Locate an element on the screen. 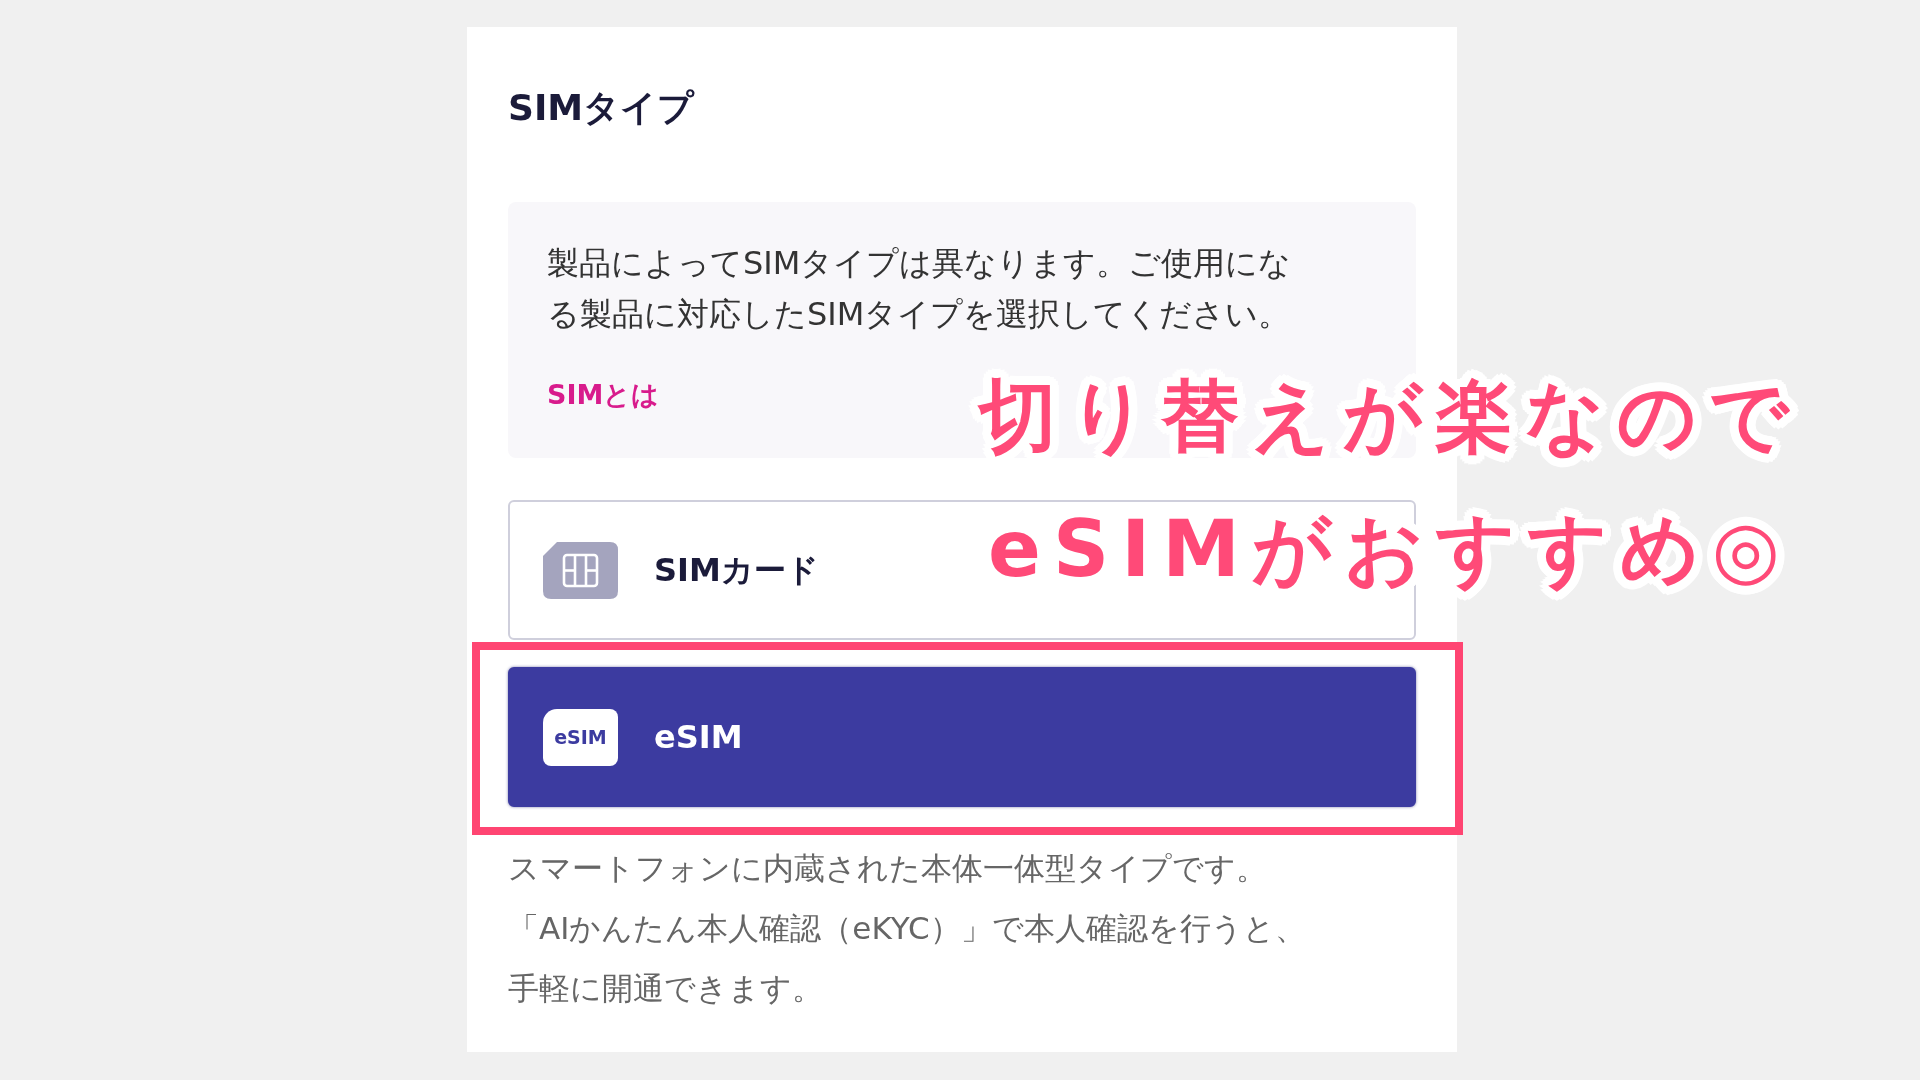  info-text: 製品によってSIMタイプは異なります。ご使用になる製品に対応したSIMタイプを選択してください。 is located at coordinates (920, 289).